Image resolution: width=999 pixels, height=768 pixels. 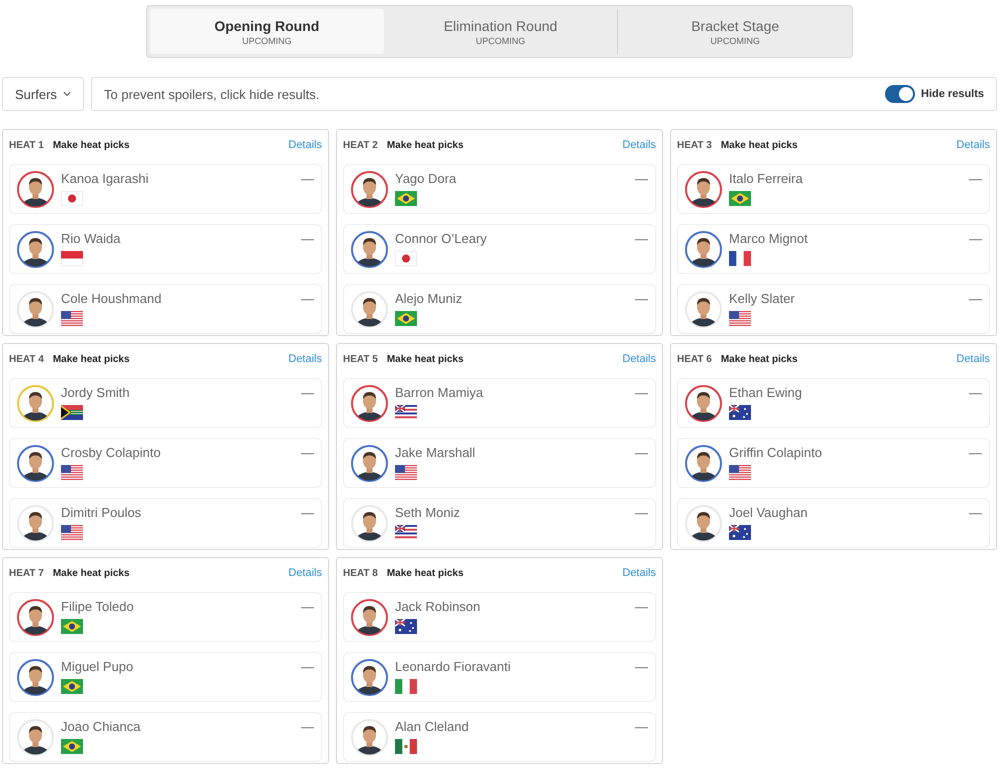 What do you see at coordinates (96, 392) in the screenshot?
I see `surfer-name: Jordy Smith` at bounding box center [96, 392].